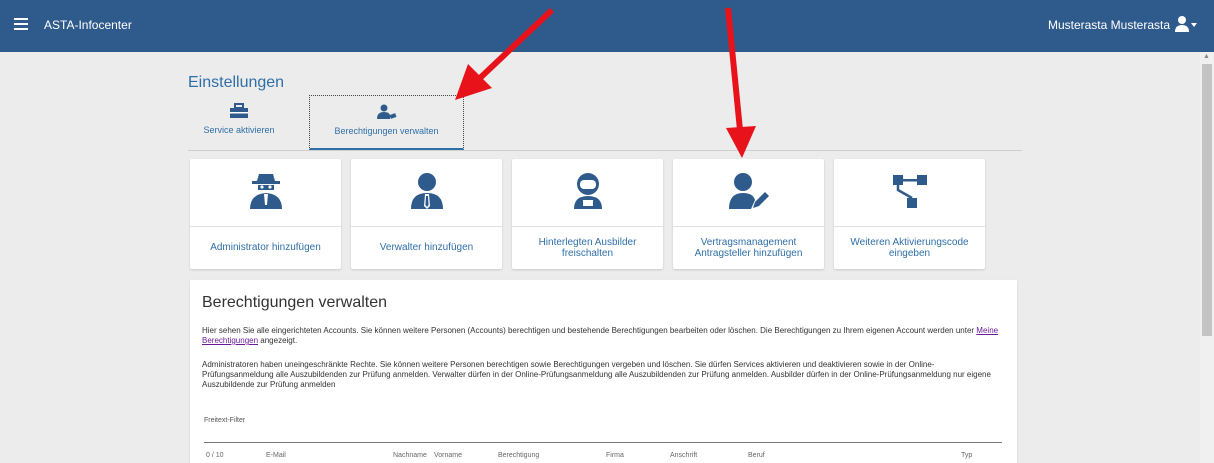 This screenshot has height=463, width=1214. Describe the element at coordinates (605, 82) in the screenshot. I see `annotation-arrows` at that location.